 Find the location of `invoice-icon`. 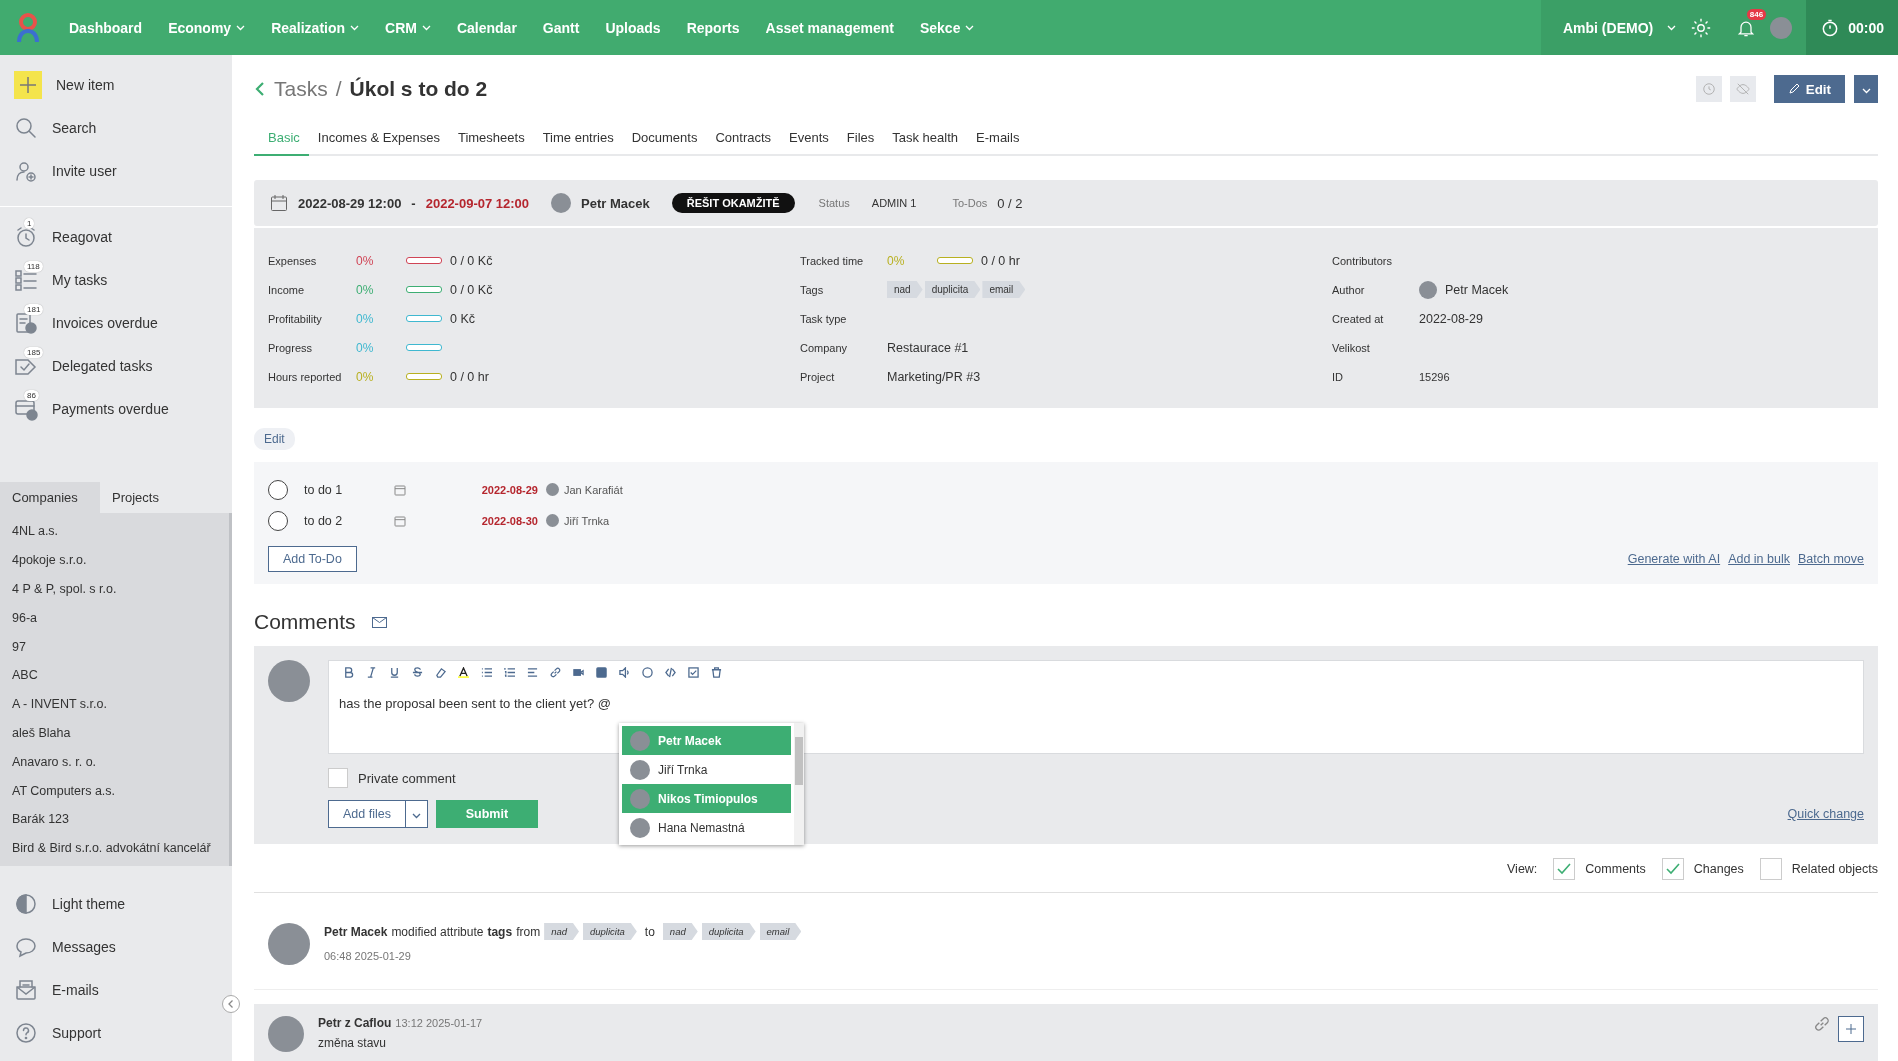

invoice-icon is located at coordinates (26, 322).